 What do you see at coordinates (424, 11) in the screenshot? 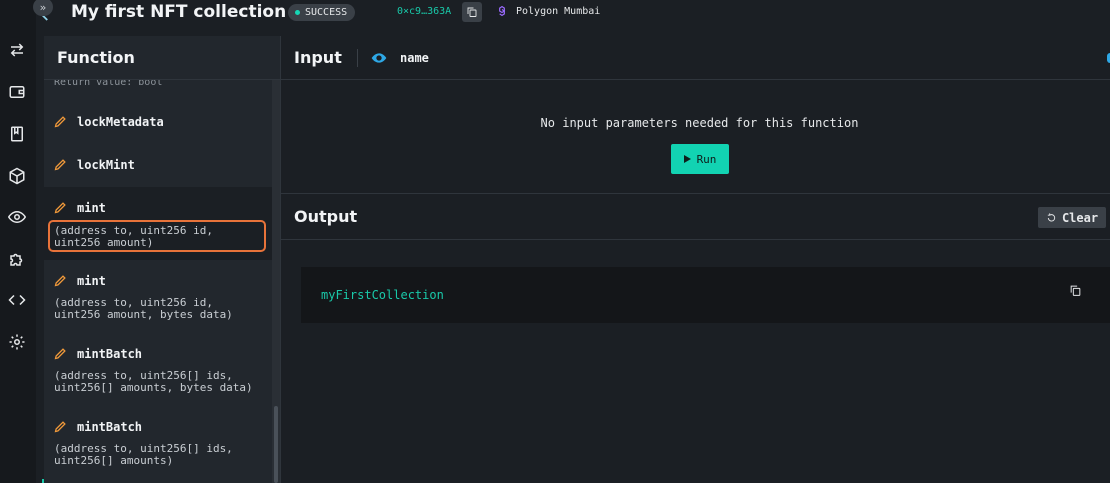
I see `contract-address: 0×c9…363A` at bounding box center [424, 11].